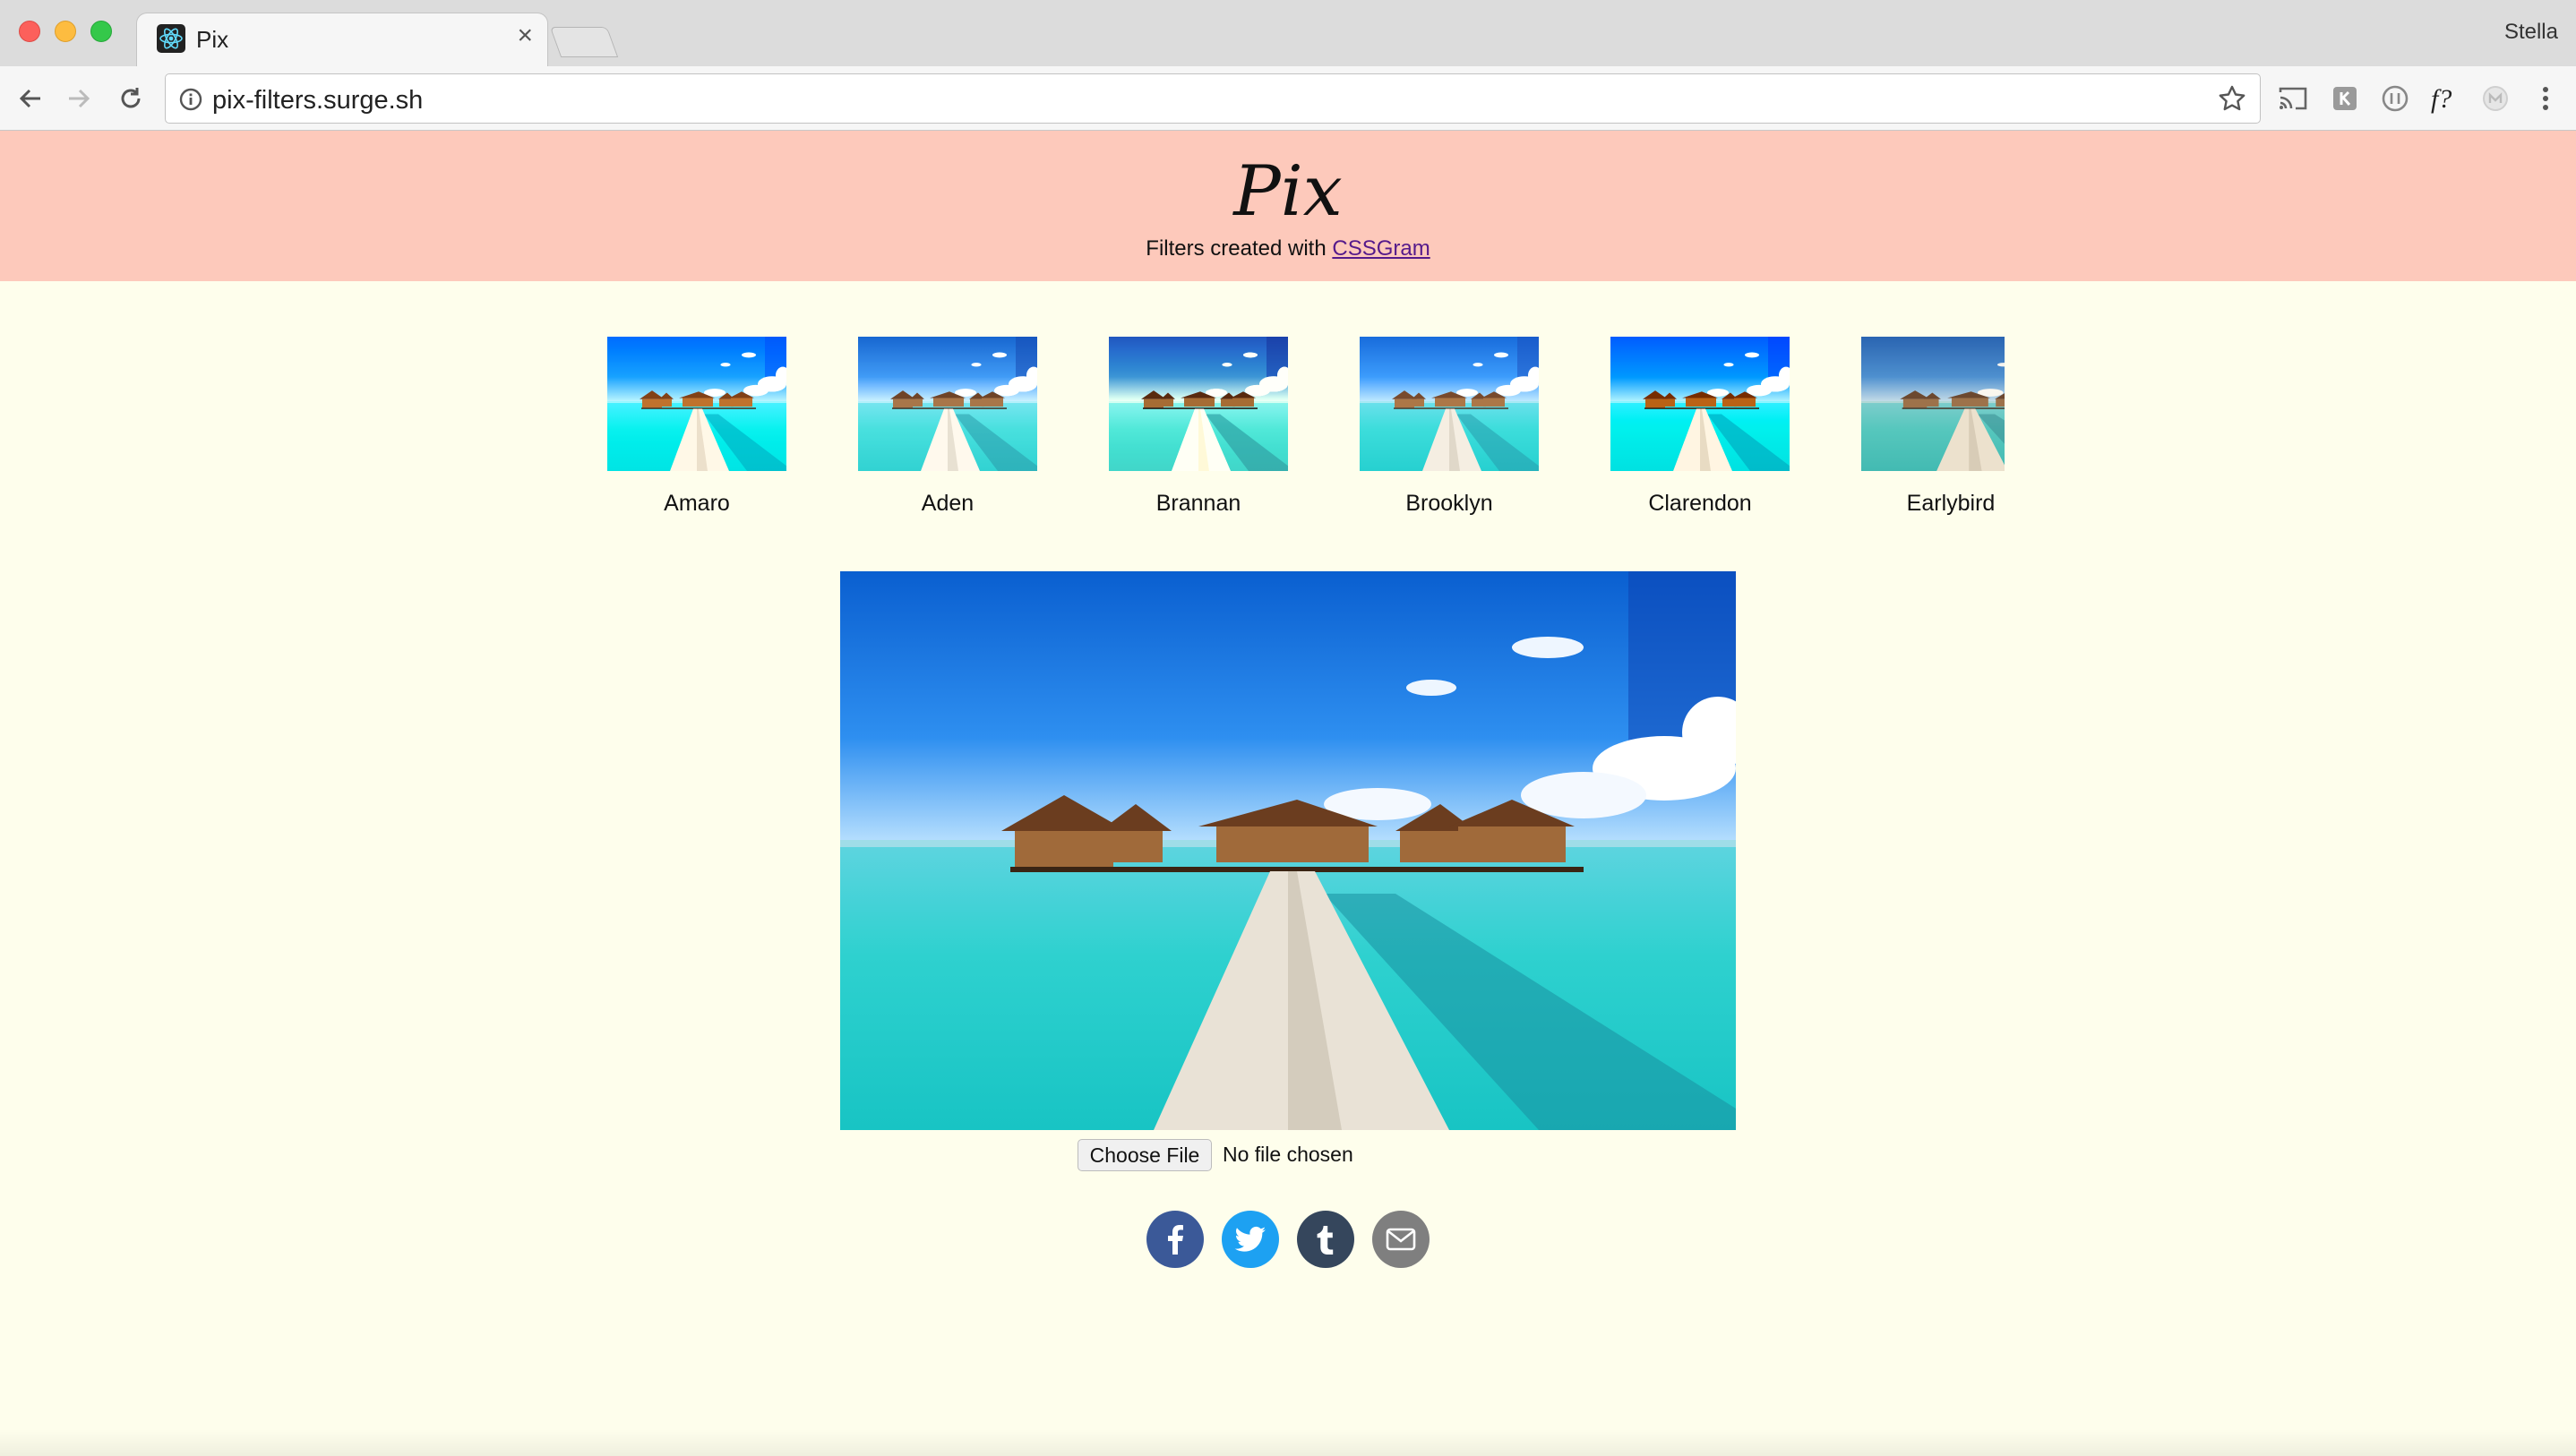 Image resolution: width=2576 pixels, height=1456 pixels. What do you see at coordinates (1239, 248) in the screenshot?
I see `subtitle-text: Filters created with` at bounding box center [1239, 248].